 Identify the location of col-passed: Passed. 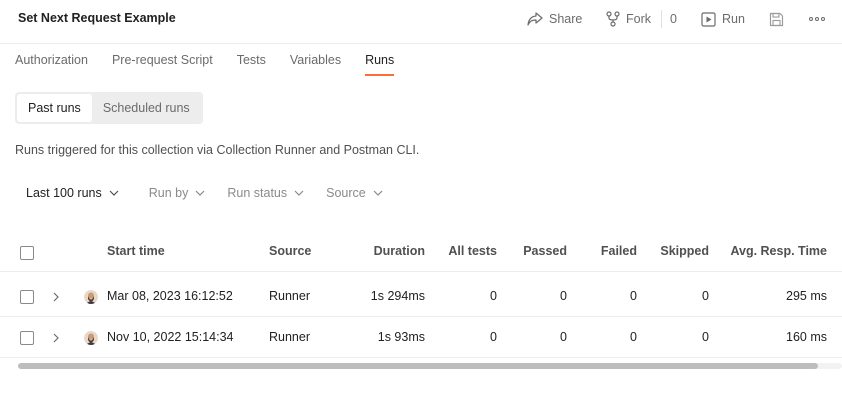
(536, 251).